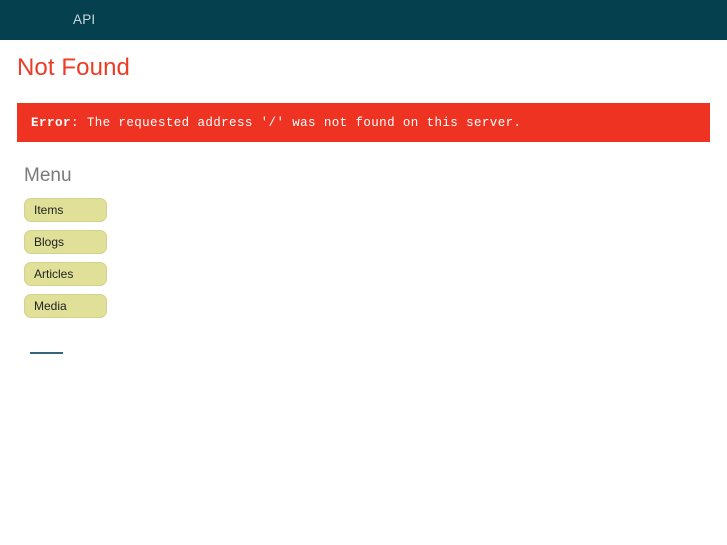 The image size is (727, 545). What do you see at coordinates (363, 20) in the screenshot?
I see `top-navigation-bar: API` at bounding box center [363, 20].